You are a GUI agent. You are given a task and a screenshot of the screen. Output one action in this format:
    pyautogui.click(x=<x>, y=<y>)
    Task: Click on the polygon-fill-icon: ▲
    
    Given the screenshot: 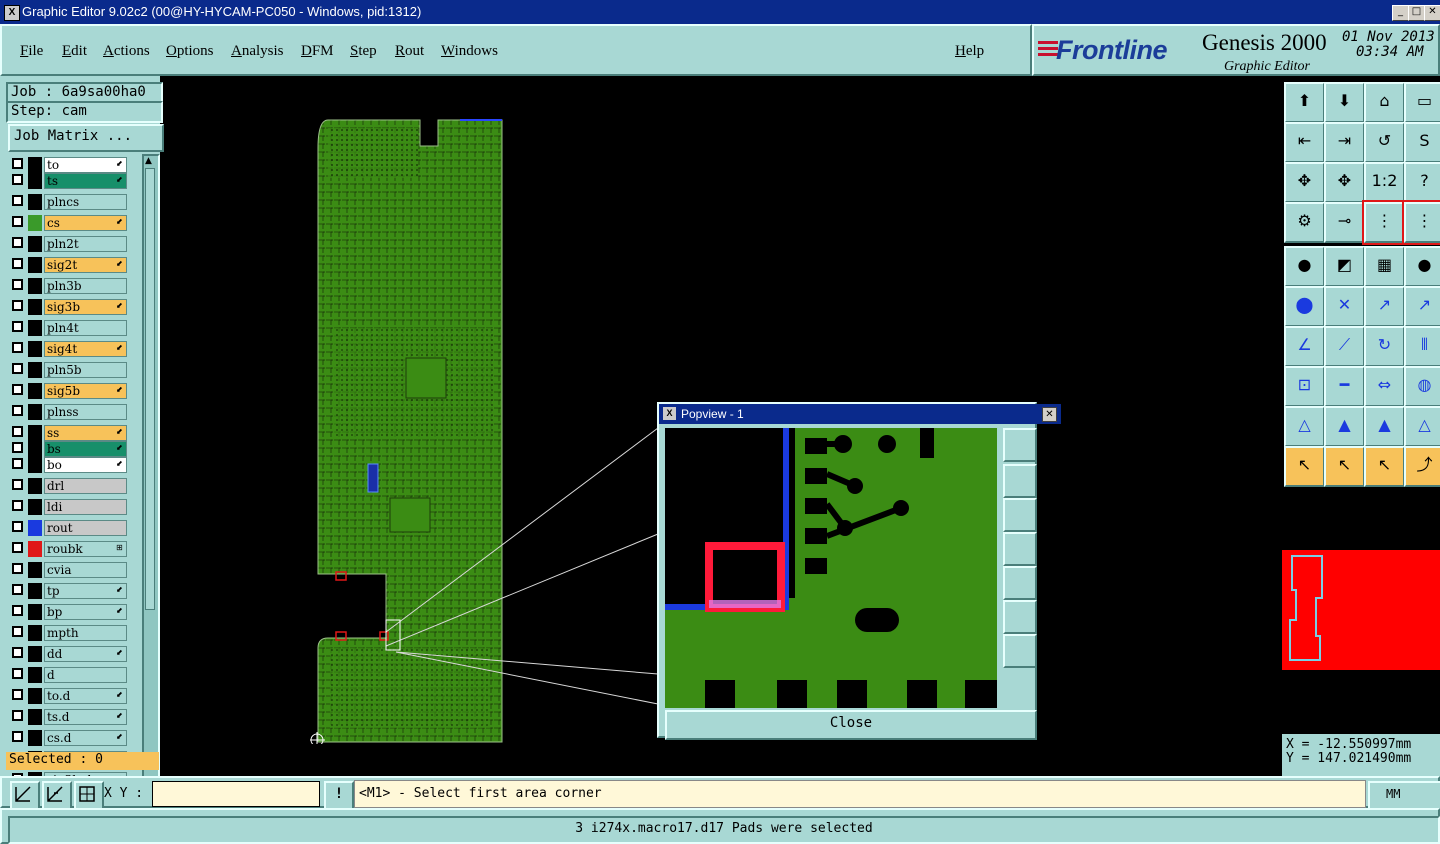 What is the action you would take?
    pyautogui.click(x=1344, y=426)
    